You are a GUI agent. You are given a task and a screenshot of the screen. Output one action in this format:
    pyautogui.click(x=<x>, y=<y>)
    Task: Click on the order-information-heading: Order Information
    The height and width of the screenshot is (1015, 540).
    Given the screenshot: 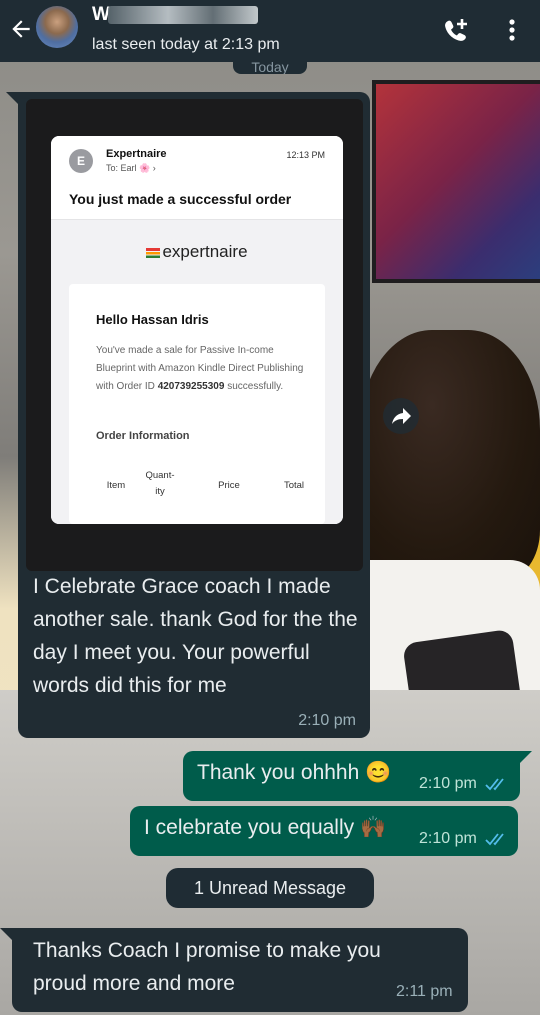 What is the action you would take?
    pyautogui.click(x=143, y=436)
    